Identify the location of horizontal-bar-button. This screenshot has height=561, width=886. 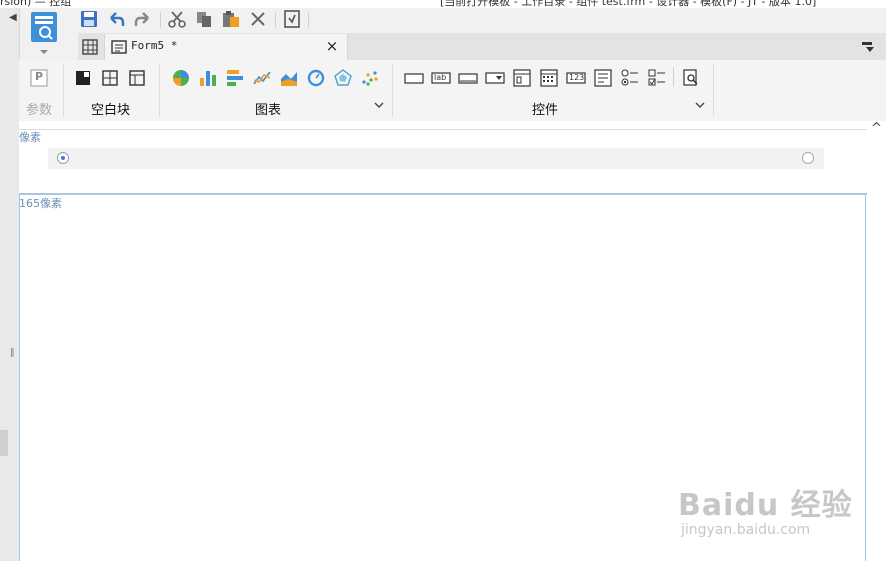
(235, 78).